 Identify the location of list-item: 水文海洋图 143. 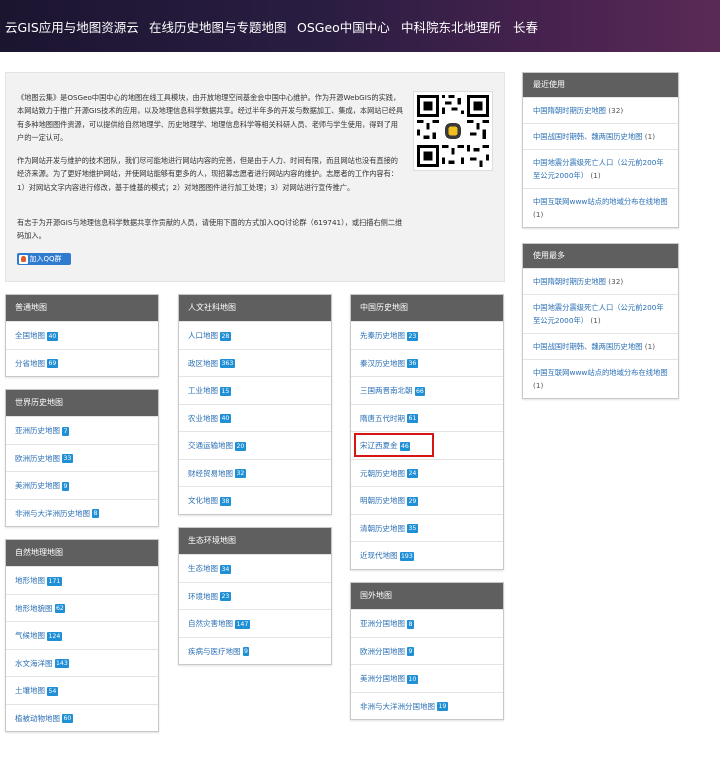
(82, 662).